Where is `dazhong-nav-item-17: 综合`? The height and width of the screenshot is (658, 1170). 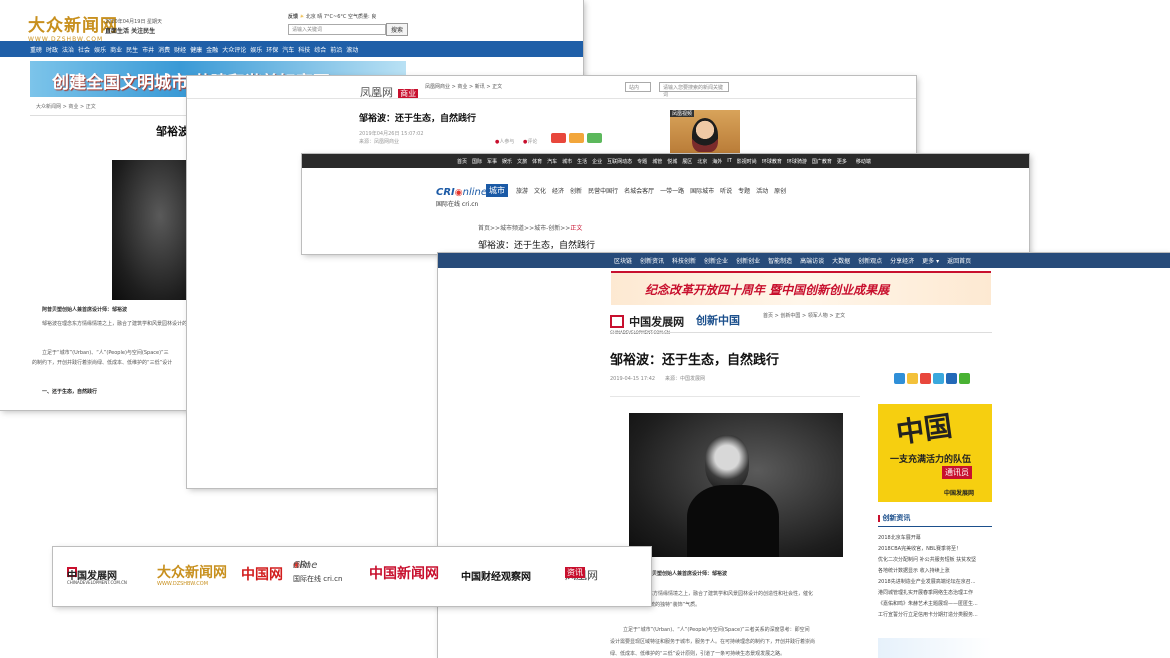
dazhong-nav-item-17: 综合 is located at coordinates (320, 49).